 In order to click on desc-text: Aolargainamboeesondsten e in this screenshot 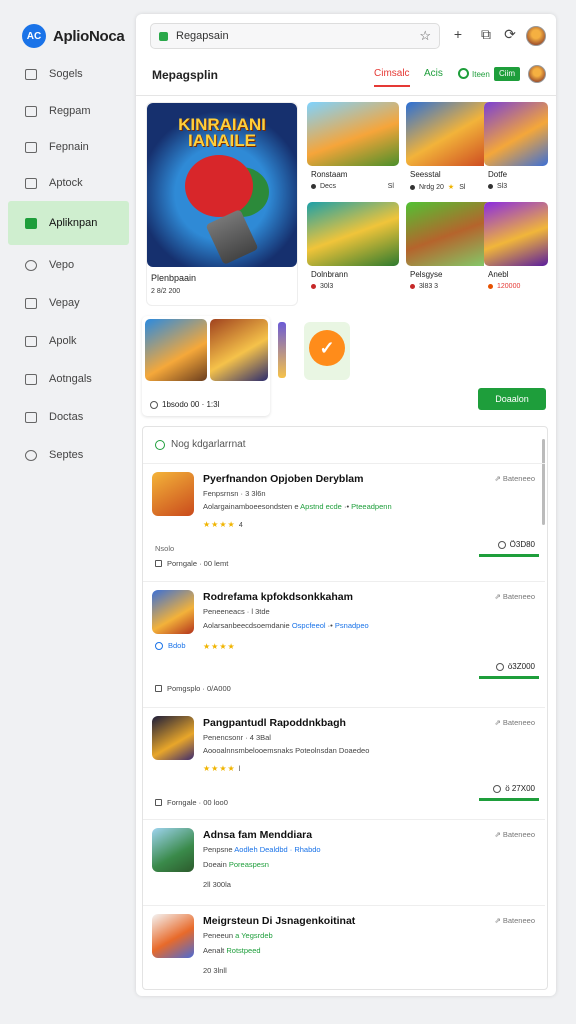, I will do `click(252, 506)`.